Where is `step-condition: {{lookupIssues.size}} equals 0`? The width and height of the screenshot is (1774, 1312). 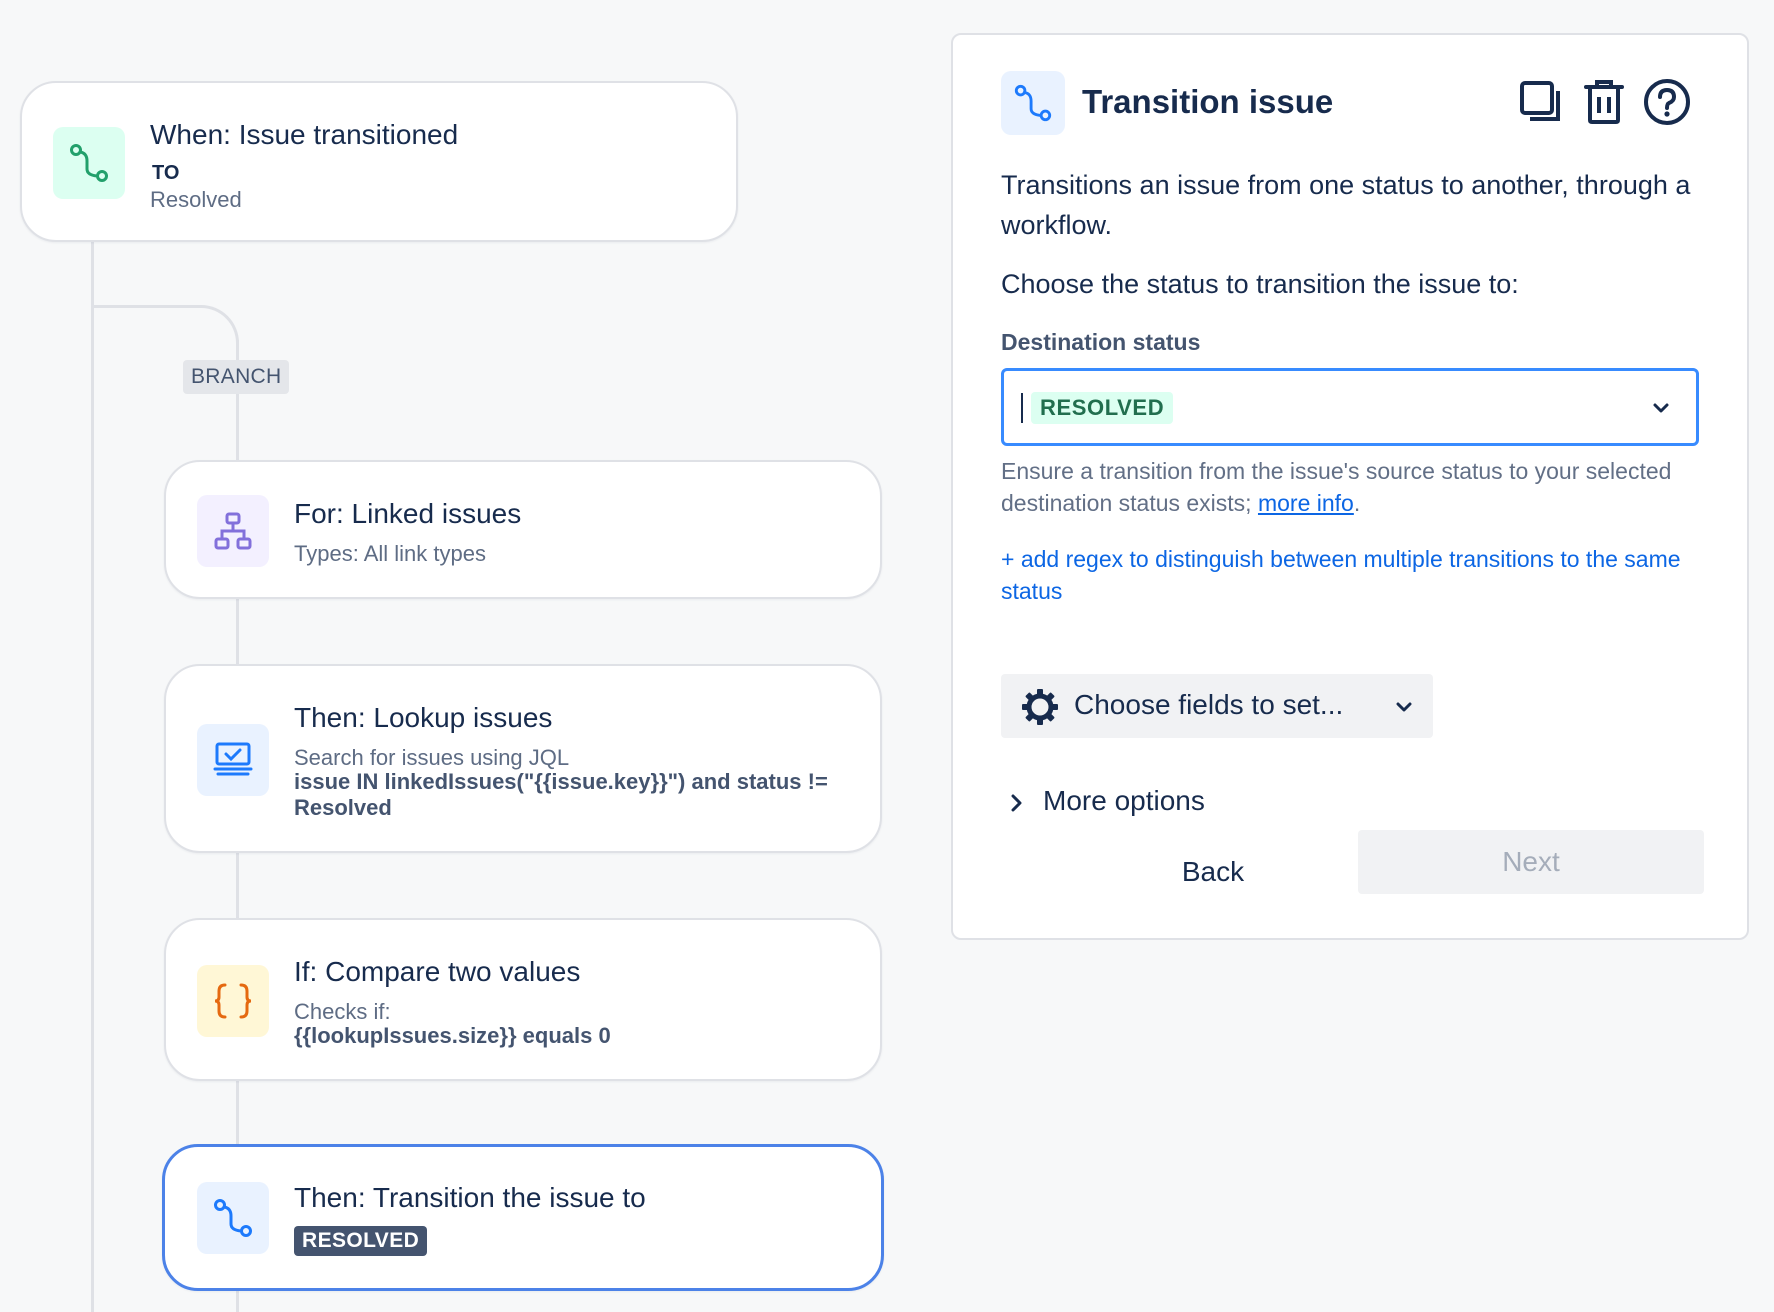
step-condition: {{lookupIssues.size}} equals 0 is located at coordinates (452, 1035).